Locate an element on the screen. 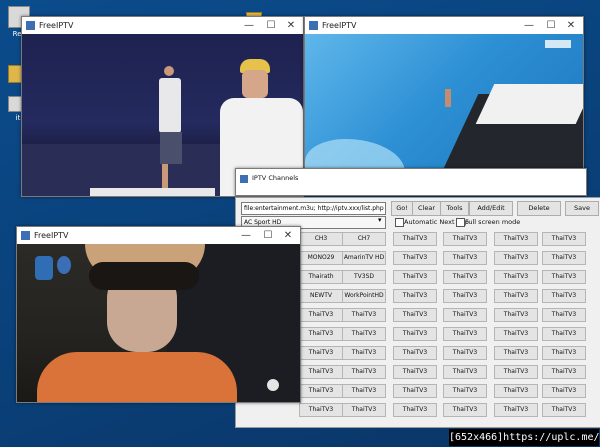  full-screen-checkbox is located at coordinates (460, 222).